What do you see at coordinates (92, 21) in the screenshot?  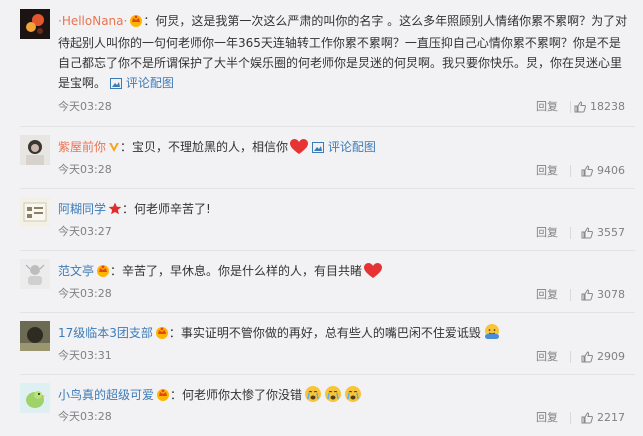 I see `username: ·HelloNana·` at bounding box center [92, 21].